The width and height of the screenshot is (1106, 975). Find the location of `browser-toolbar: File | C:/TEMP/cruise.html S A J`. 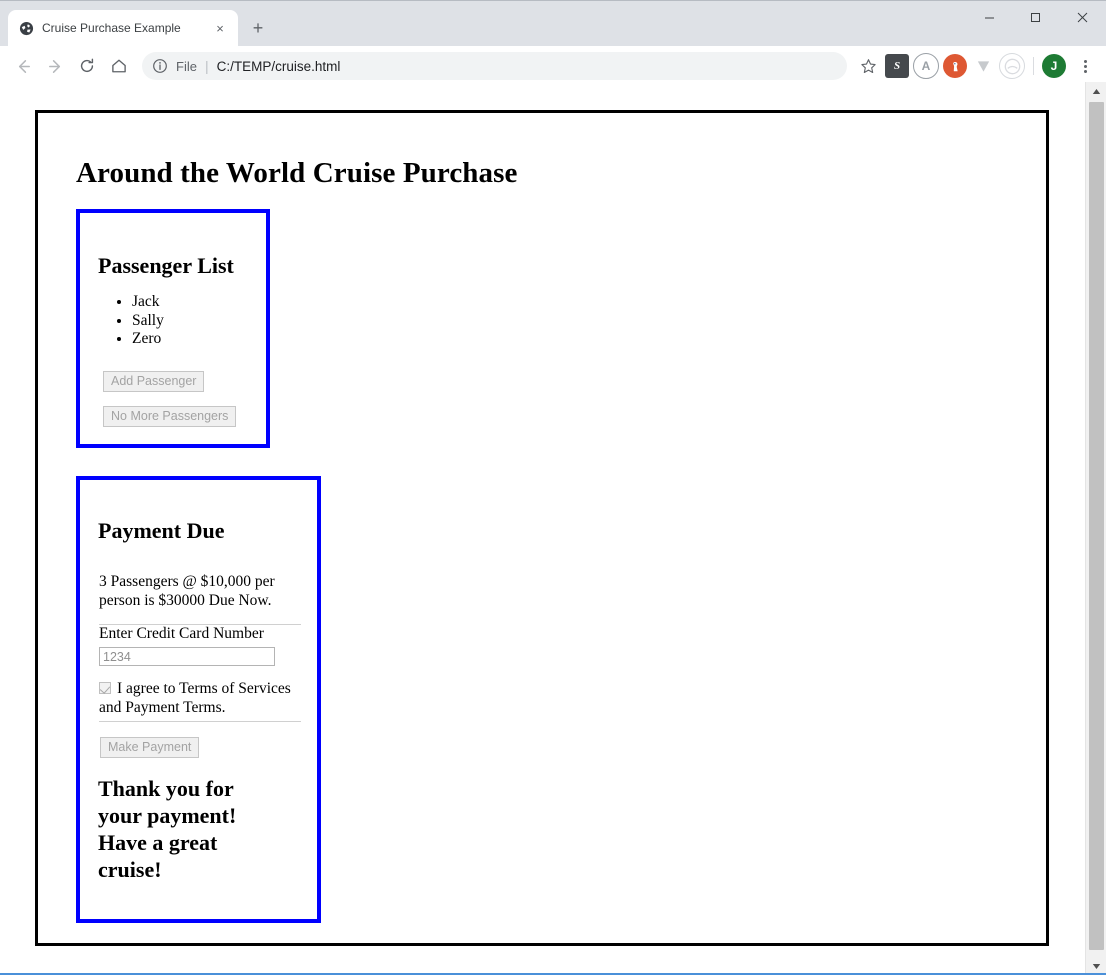

browser-toolbar: File | C:/TEMP/cruise.html S A J is located at coordinates (553, 66).